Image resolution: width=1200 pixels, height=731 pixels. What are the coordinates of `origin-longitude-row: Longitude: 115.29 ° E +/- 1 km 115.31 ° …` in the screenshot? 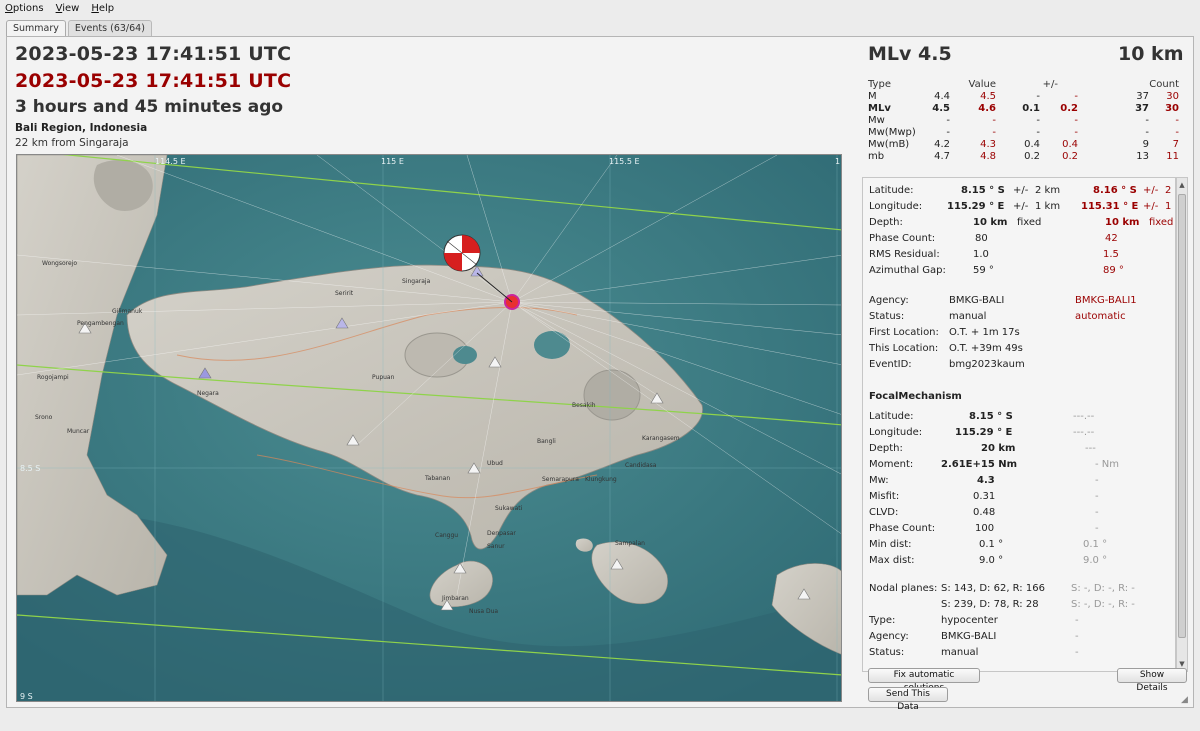 It's located at (1022, 206).